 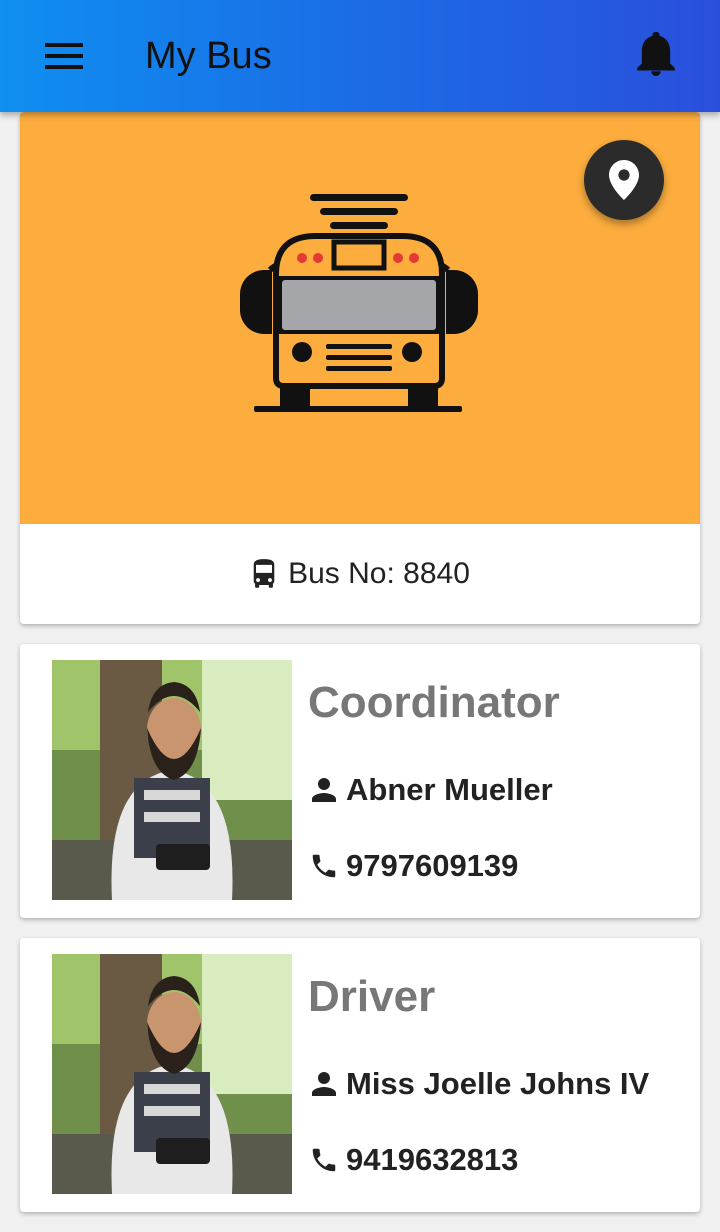 What do you see at coordinates (498, 1083) in the screenshot?
I see `driver-name: Miss Joelle Johns IV` at bounding box center [498, 1083].